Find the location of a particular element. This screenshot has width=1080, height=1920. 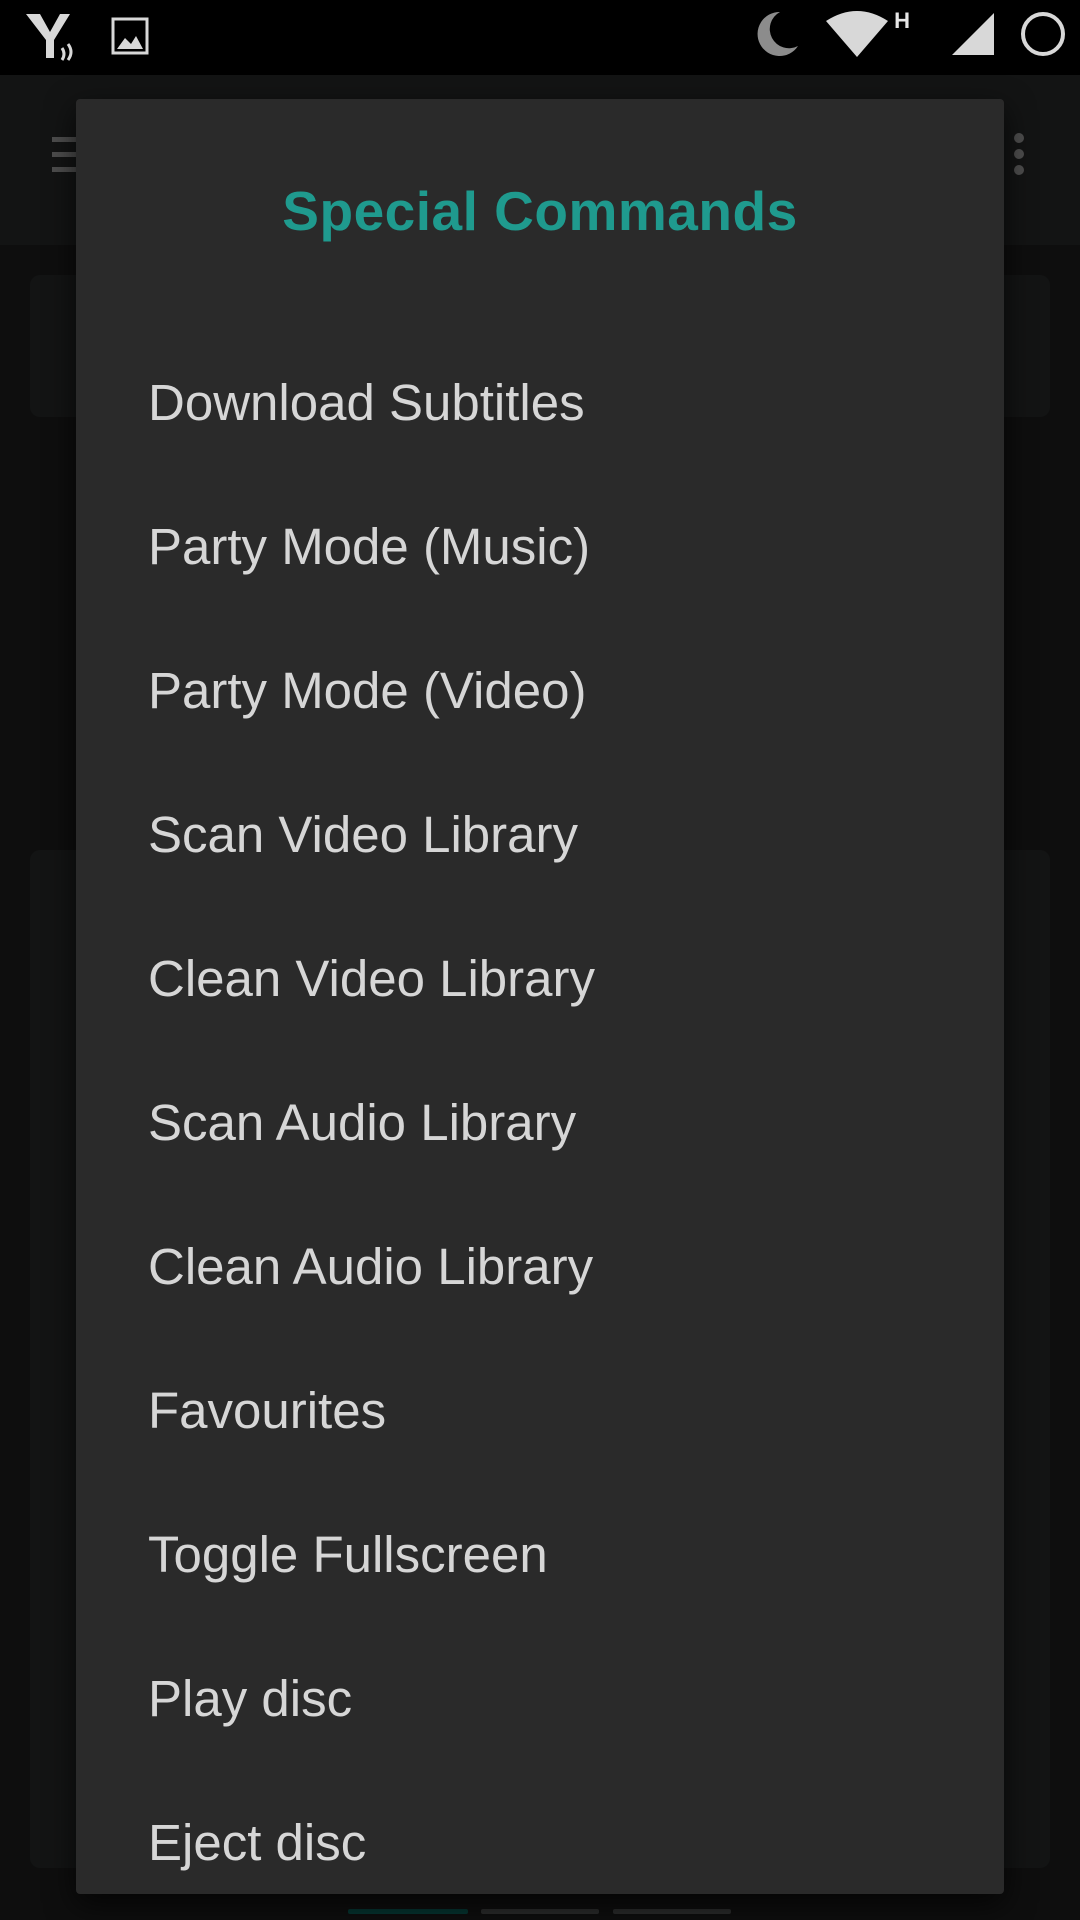

status-bar-right: H is located at coordinates (909, 36).